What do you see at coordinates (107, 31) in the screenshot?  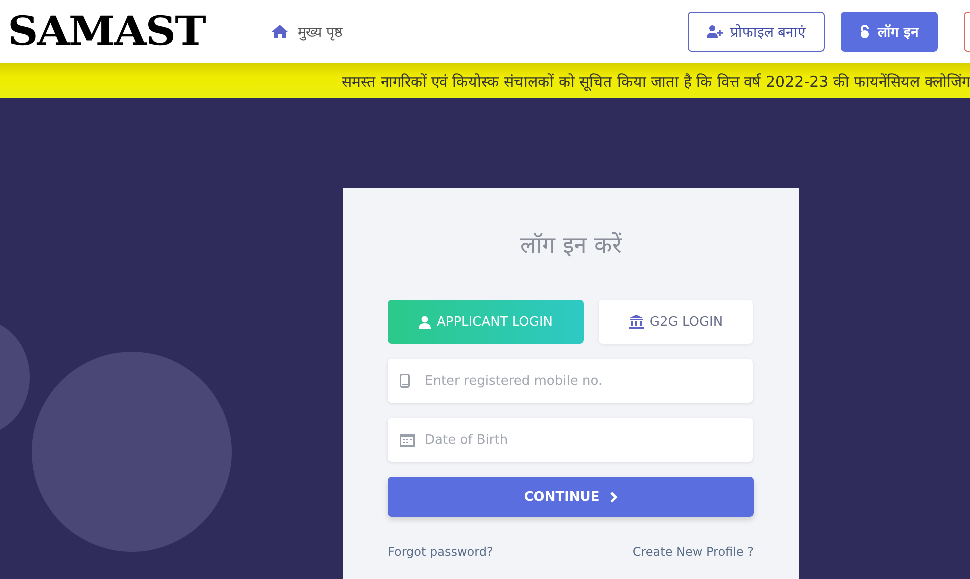 I see `site-logo: SAMAST` at bounding box center [107, 31].